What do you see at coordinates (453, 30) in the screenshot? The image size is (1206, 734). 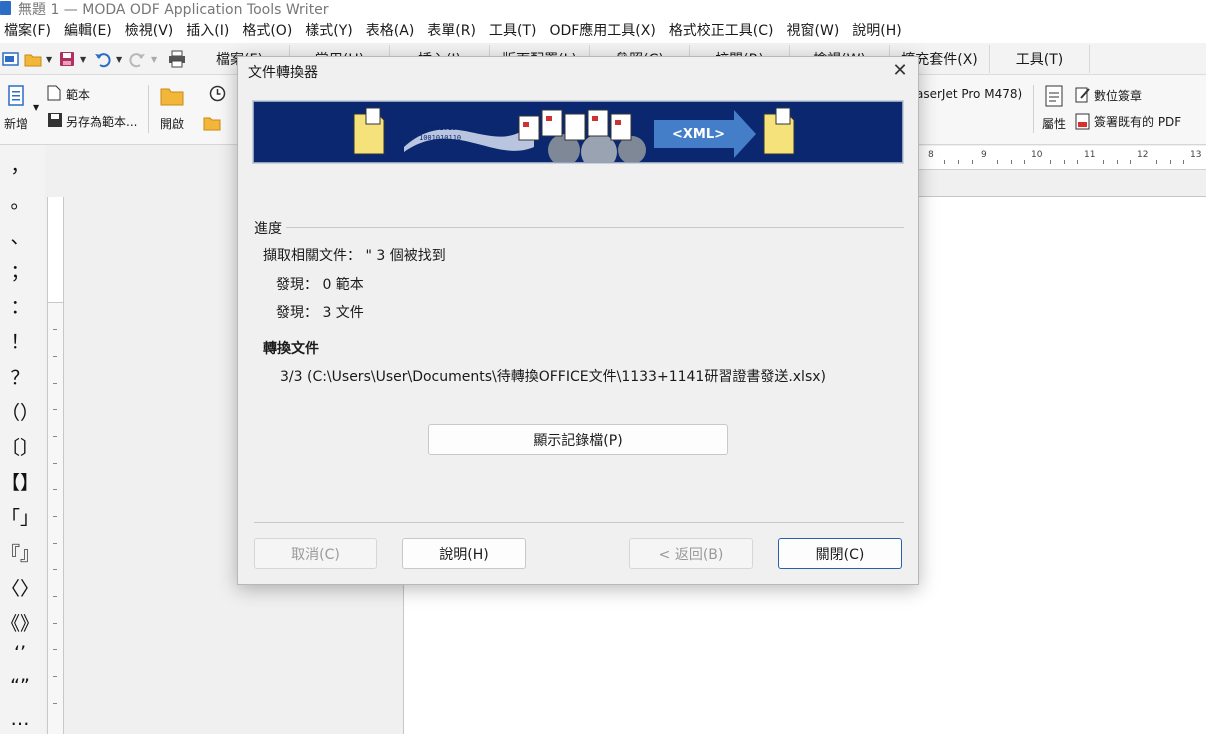 I see `menu-form: 表單(R)` at bounding box center [453, 30].